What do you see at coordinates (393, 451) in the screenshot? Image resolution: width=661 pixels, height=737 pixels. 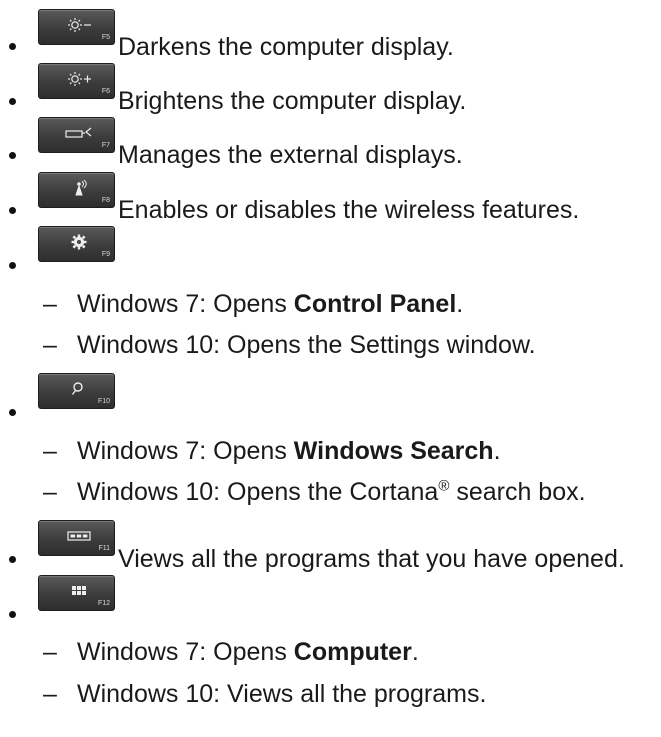 I see `sub-bold-text: Windows Search` at bounding box center [393, 451].